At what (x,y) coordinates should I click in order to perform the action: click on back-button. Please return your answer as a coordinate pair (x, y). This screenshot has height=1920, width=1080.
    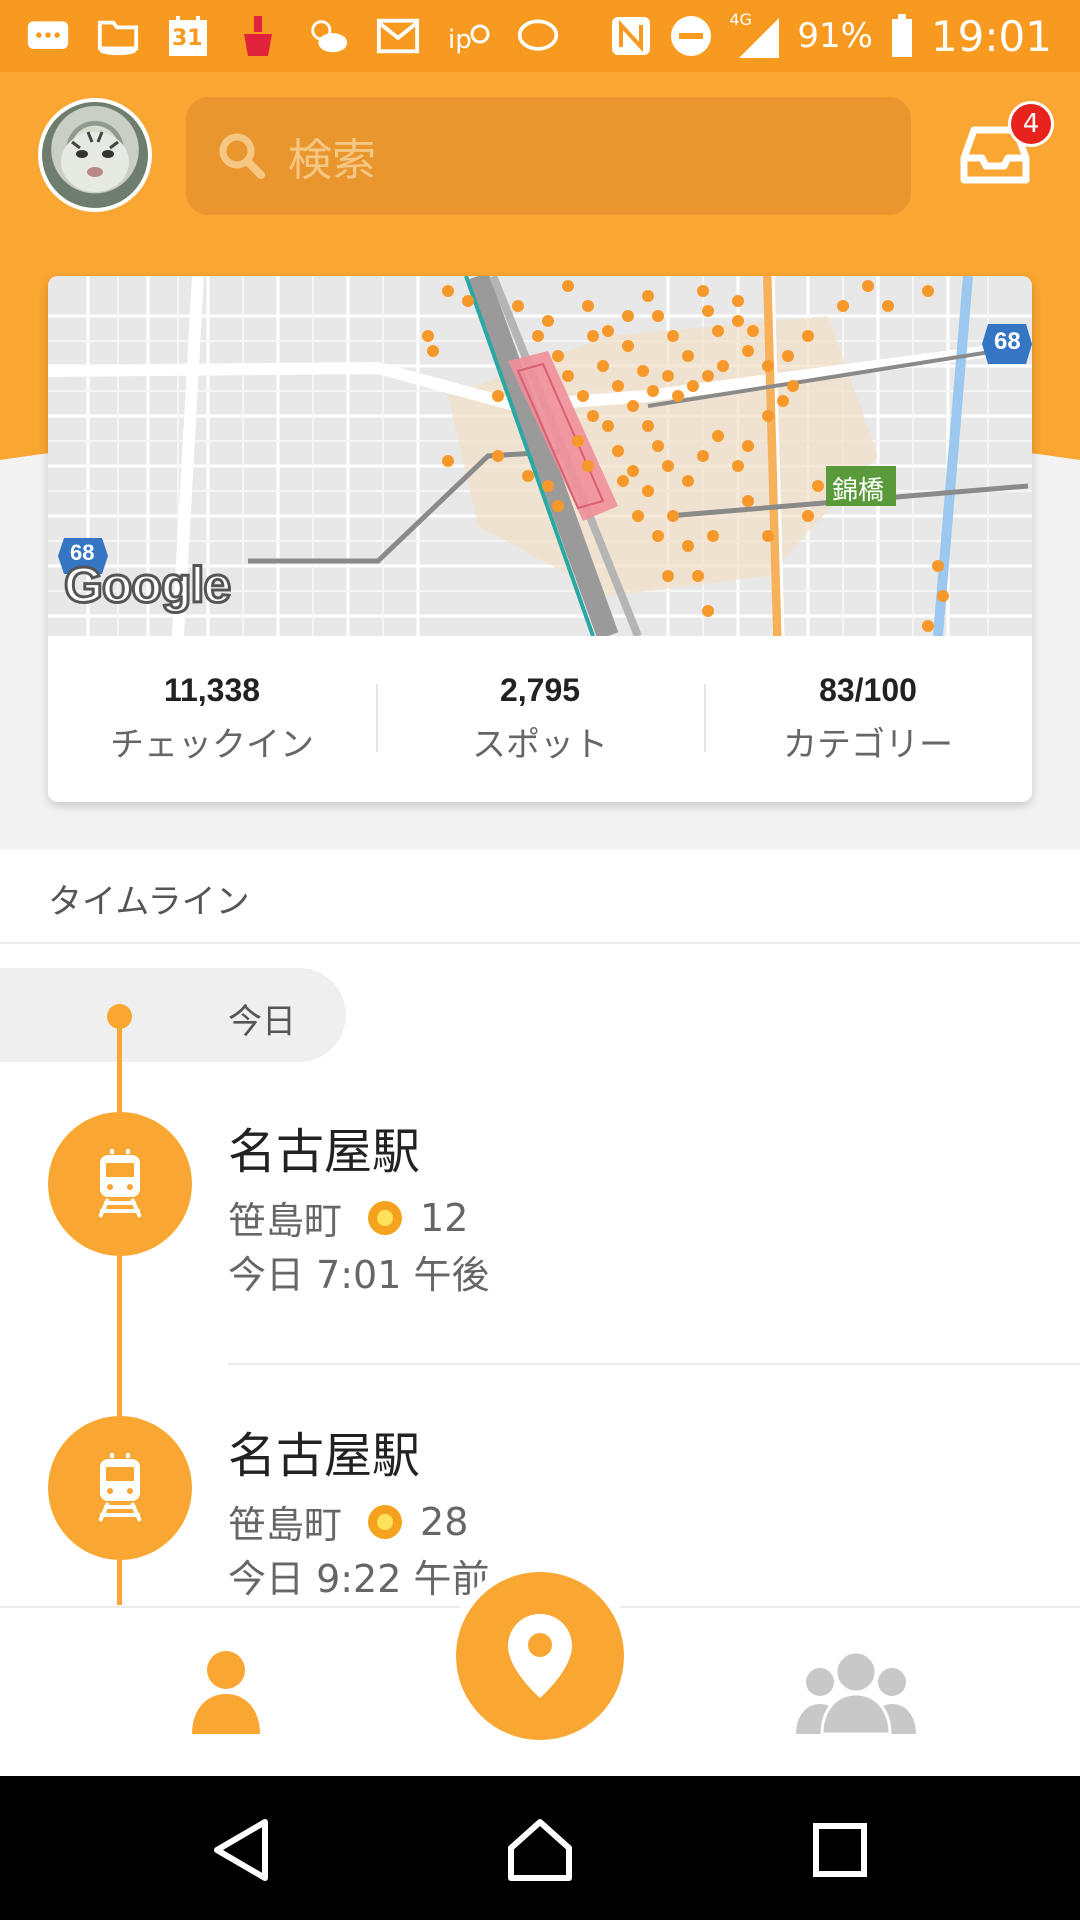
    Looking at the image, I should click on (242, 1850).